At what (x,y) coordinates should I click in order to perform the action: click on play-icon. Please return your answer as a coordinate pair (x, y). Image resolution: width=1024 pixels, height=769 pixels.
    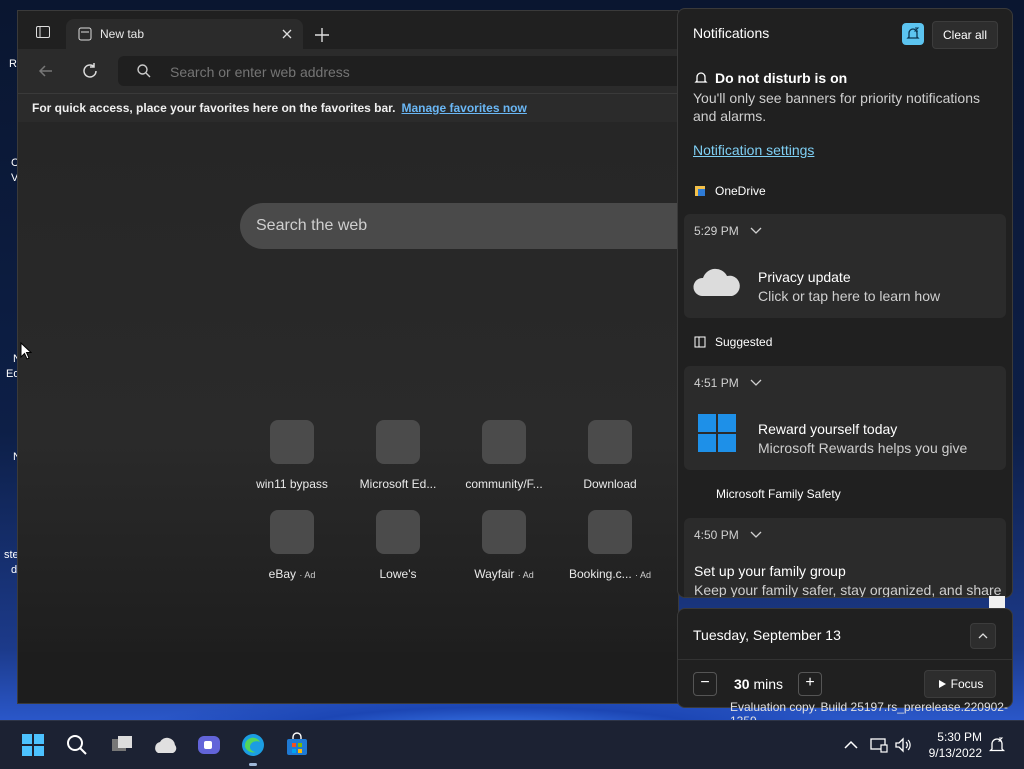
    Looking at the image, I should click on (942, 684).